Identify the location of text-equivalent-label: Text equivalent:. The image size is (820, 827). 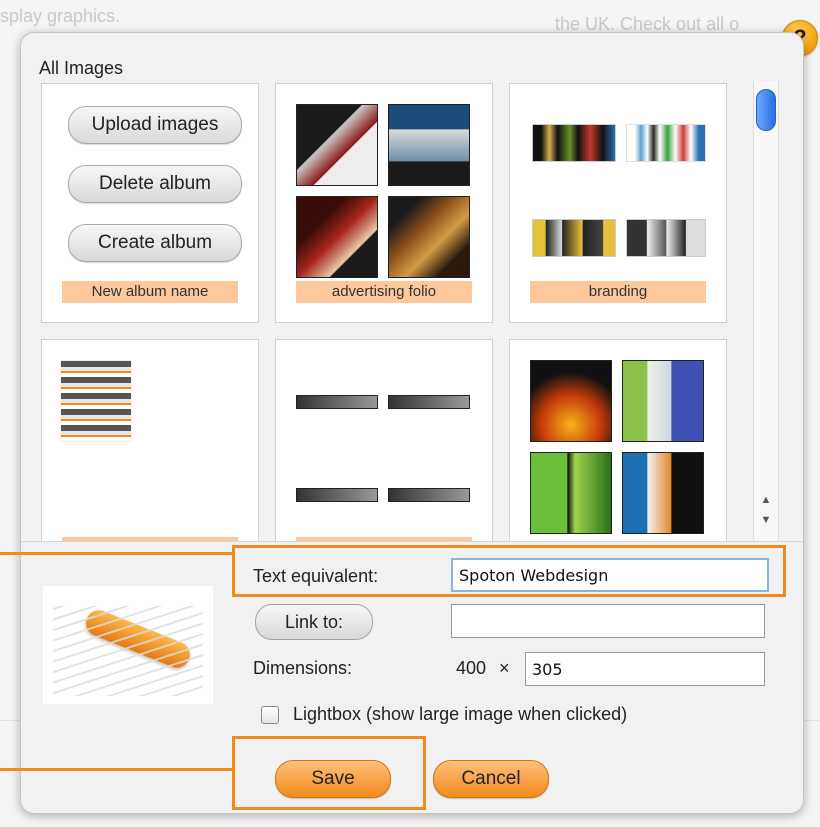
(316, 576).